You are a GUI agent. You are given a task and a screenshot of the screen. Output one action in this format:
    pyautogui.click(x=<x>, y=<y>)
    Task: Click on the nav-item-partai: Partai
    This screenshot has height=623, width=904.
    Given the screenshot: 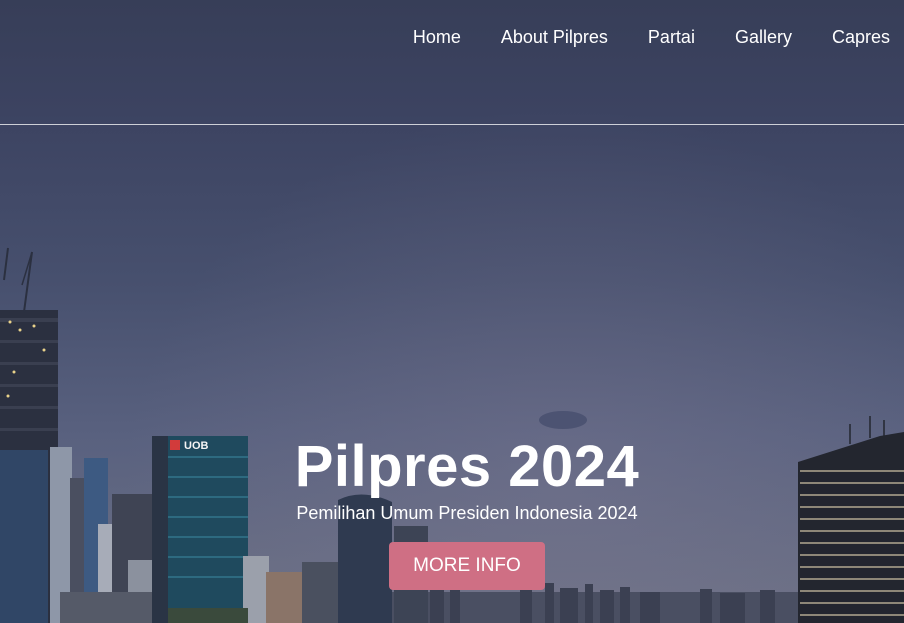 What is the action you would take?
    pyautogui.click(x=671, y=37)
    